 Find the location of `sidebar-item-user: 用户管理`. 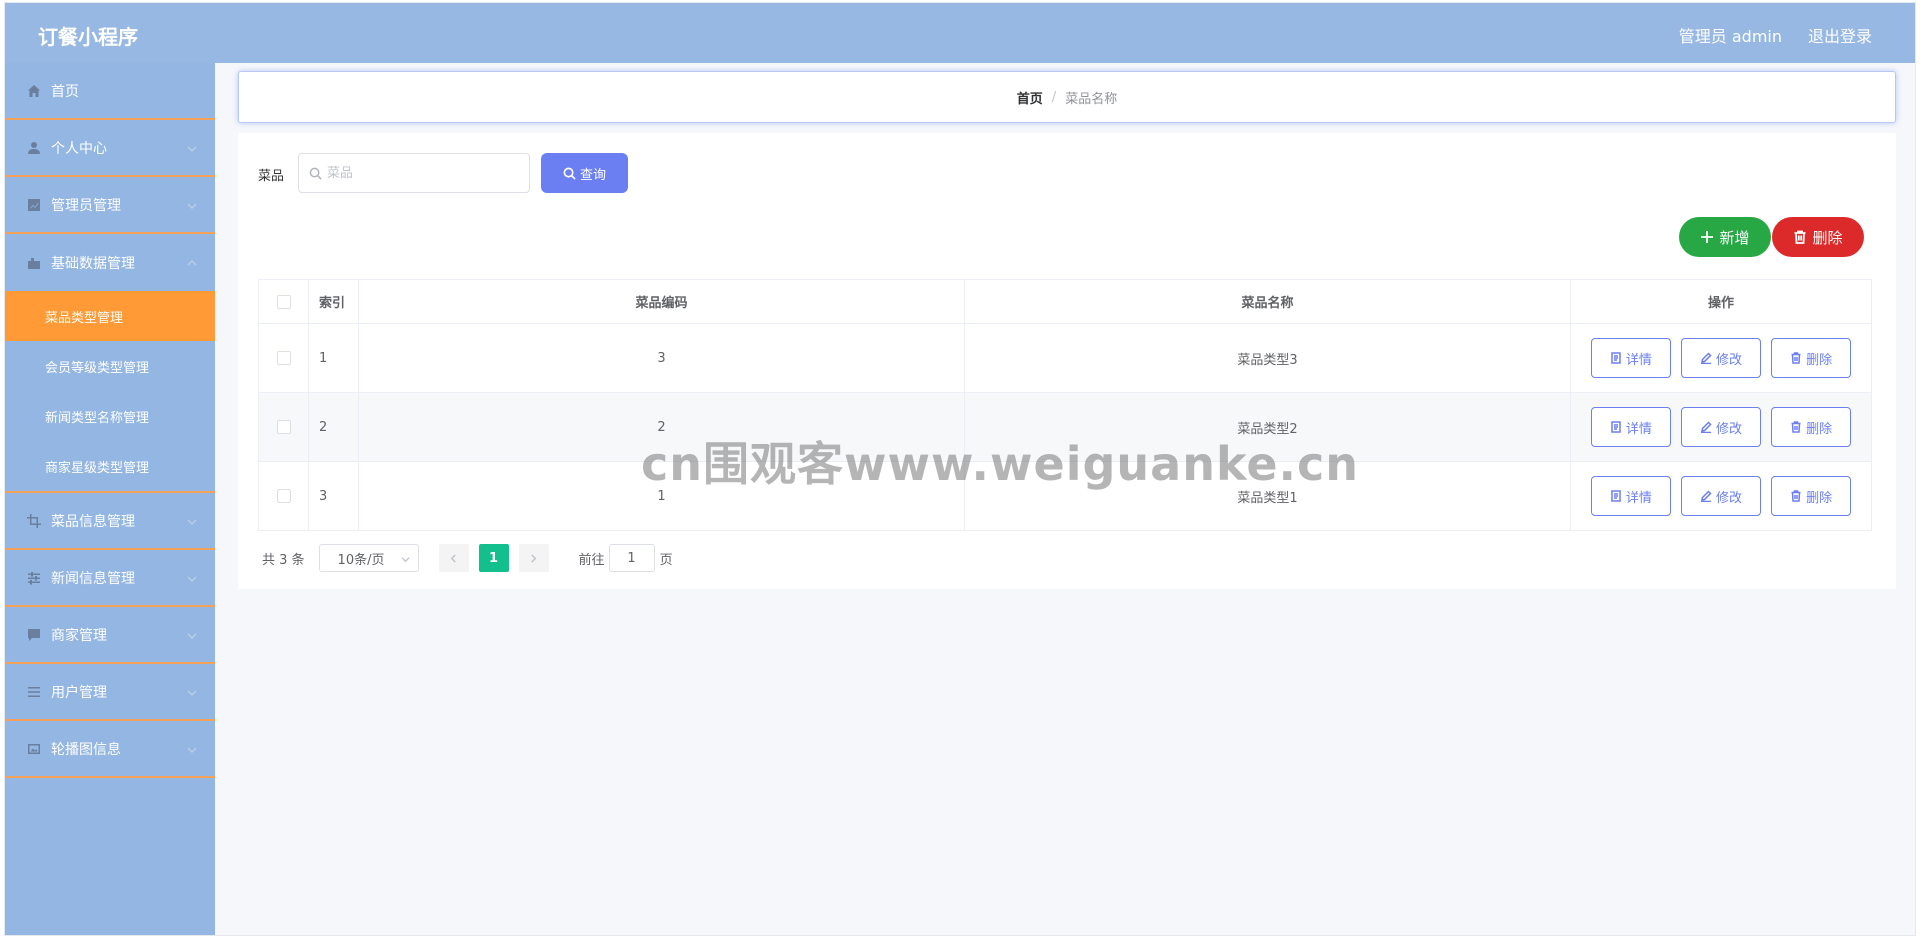

sidebar-item-user: 用户管理 is located at coordinates (110, 692).